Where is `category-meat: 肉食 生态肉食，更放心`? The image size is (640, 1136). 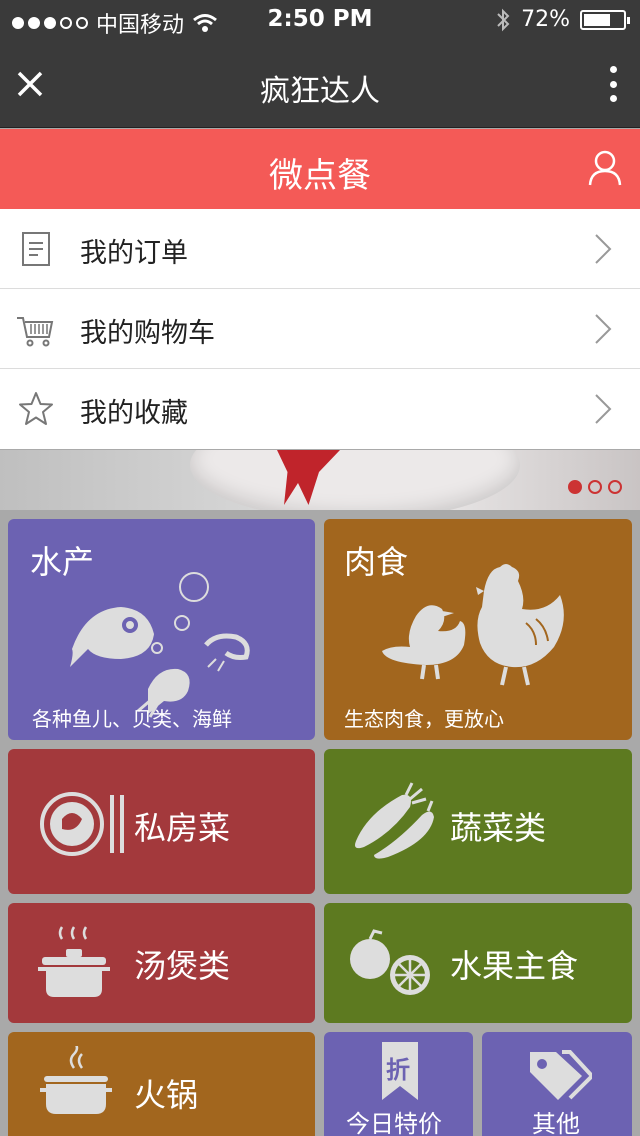
category-meat: 肉食 生态肉食，更放心 is located at coordinates (478, 629).